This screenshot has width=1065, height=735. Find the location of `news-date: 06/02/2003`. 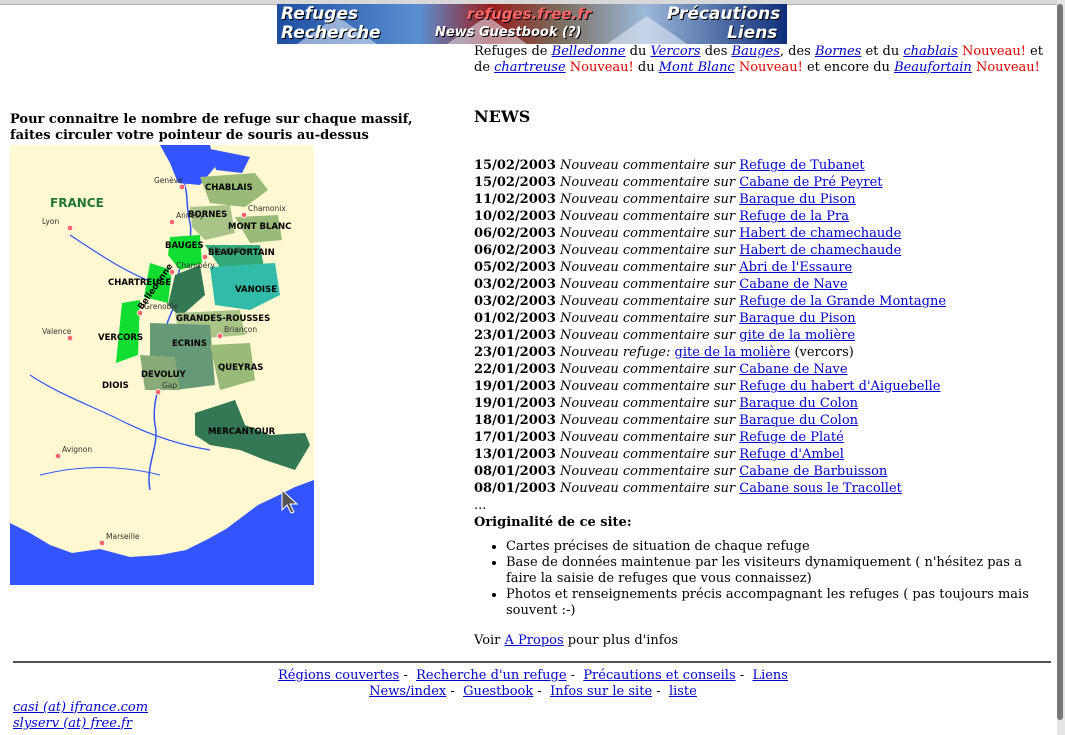

news-date: 06/02/2003 is located at coordinates (515, 250).